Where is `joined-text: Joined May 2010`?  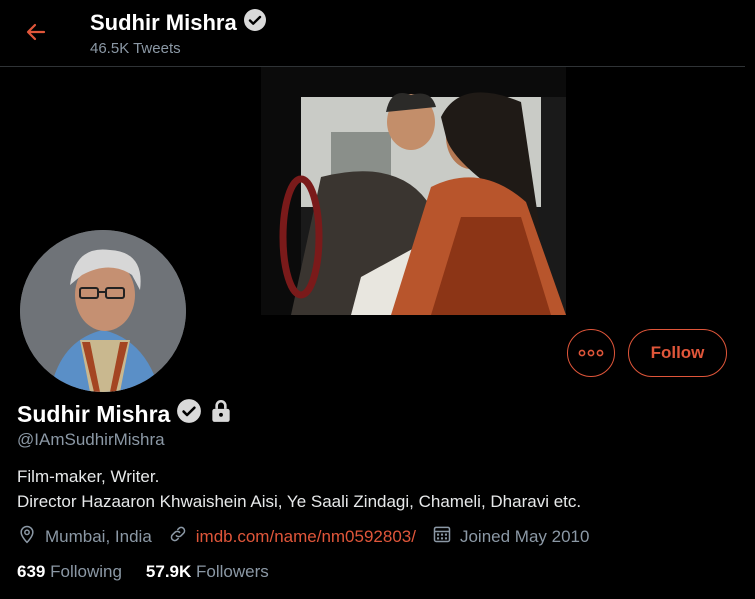
joined-text: Joined May 2010 is located at coordinates (524, 536).